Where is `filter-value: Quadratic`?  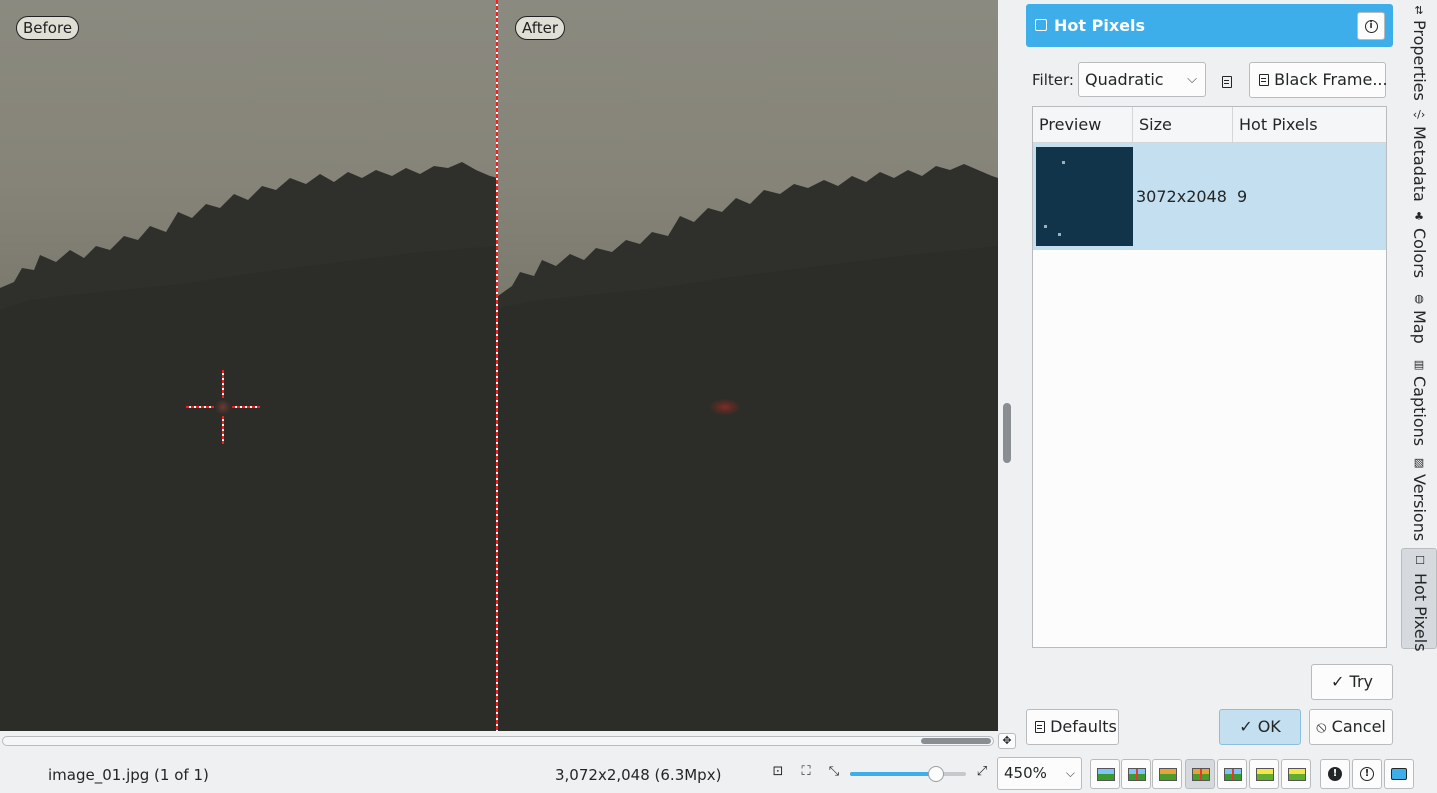 filter-value: Quadratic is located at coordinates (1124, 79).